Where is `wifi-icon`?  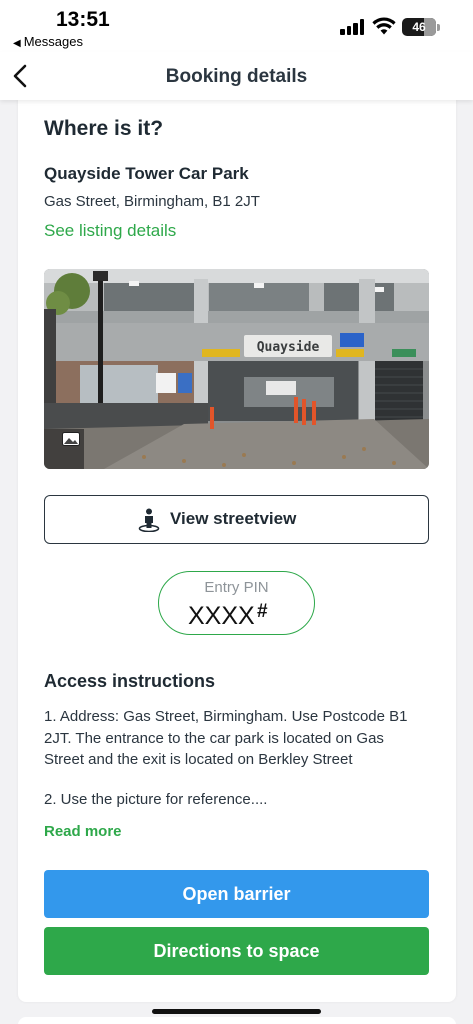 wifi-icon is located at coordinates (384, 26).